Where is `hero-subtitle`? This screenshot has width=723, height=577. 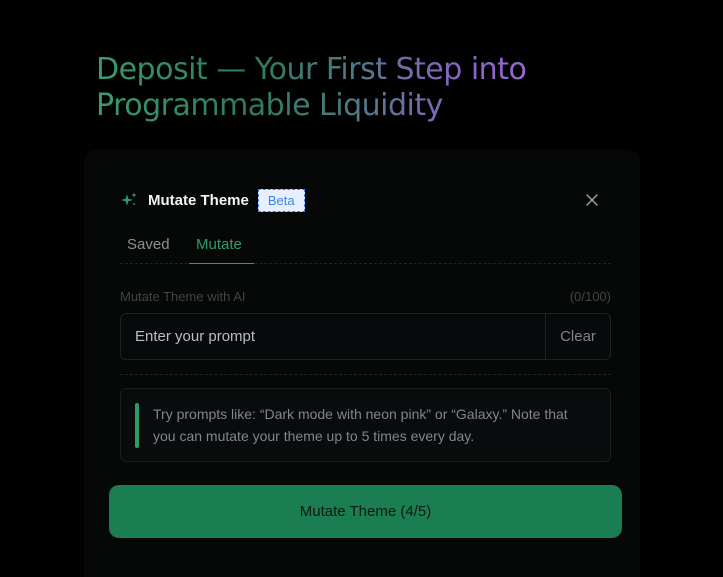
hero-subtitle is located at coordinates (326, 145).